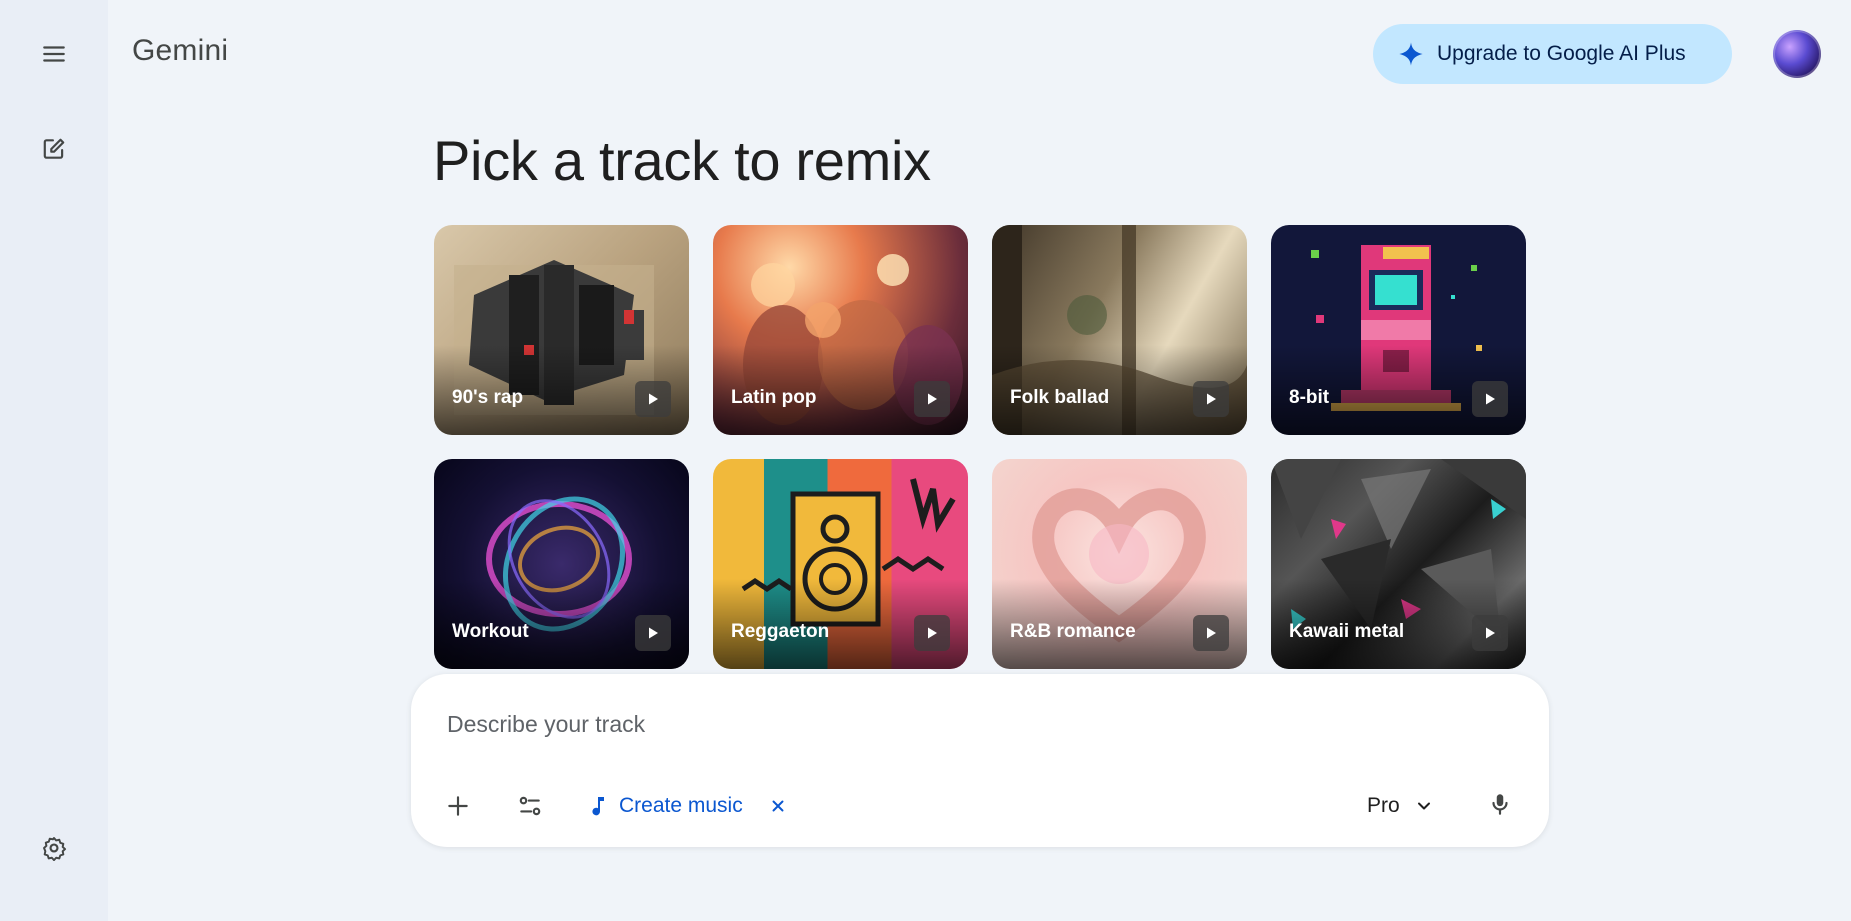 This screenshot has height=921, width=1851. What do you see at coordinates (682, 160) in the screenshot?
I see `page-title: Pick a track to remix` at bounding box center [682, 160].